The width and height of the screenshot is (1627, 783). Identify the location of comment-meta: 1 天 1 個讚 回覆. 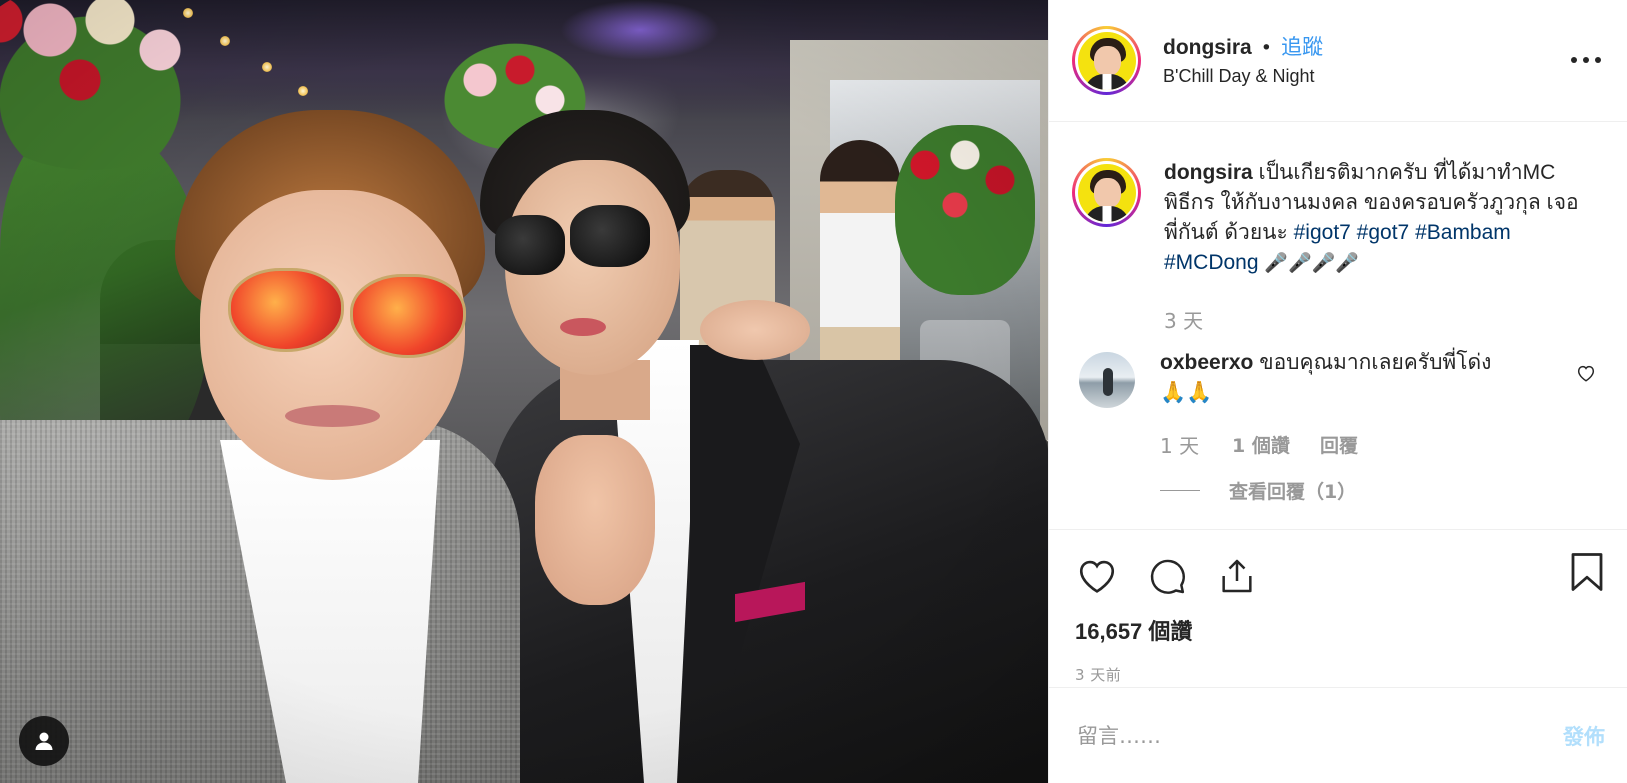
(1355, 444).